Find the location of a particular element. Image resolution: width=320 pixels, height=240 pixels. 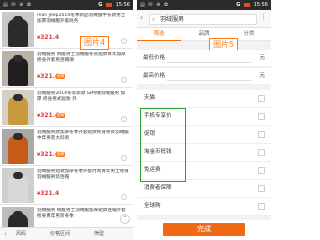

result-item: 羽绒服男 韩版男士羽绒服冬装短款青年加厚修身外套男连帽潮 ¥321.4 包邮 · is located at coordinates (66, 68).